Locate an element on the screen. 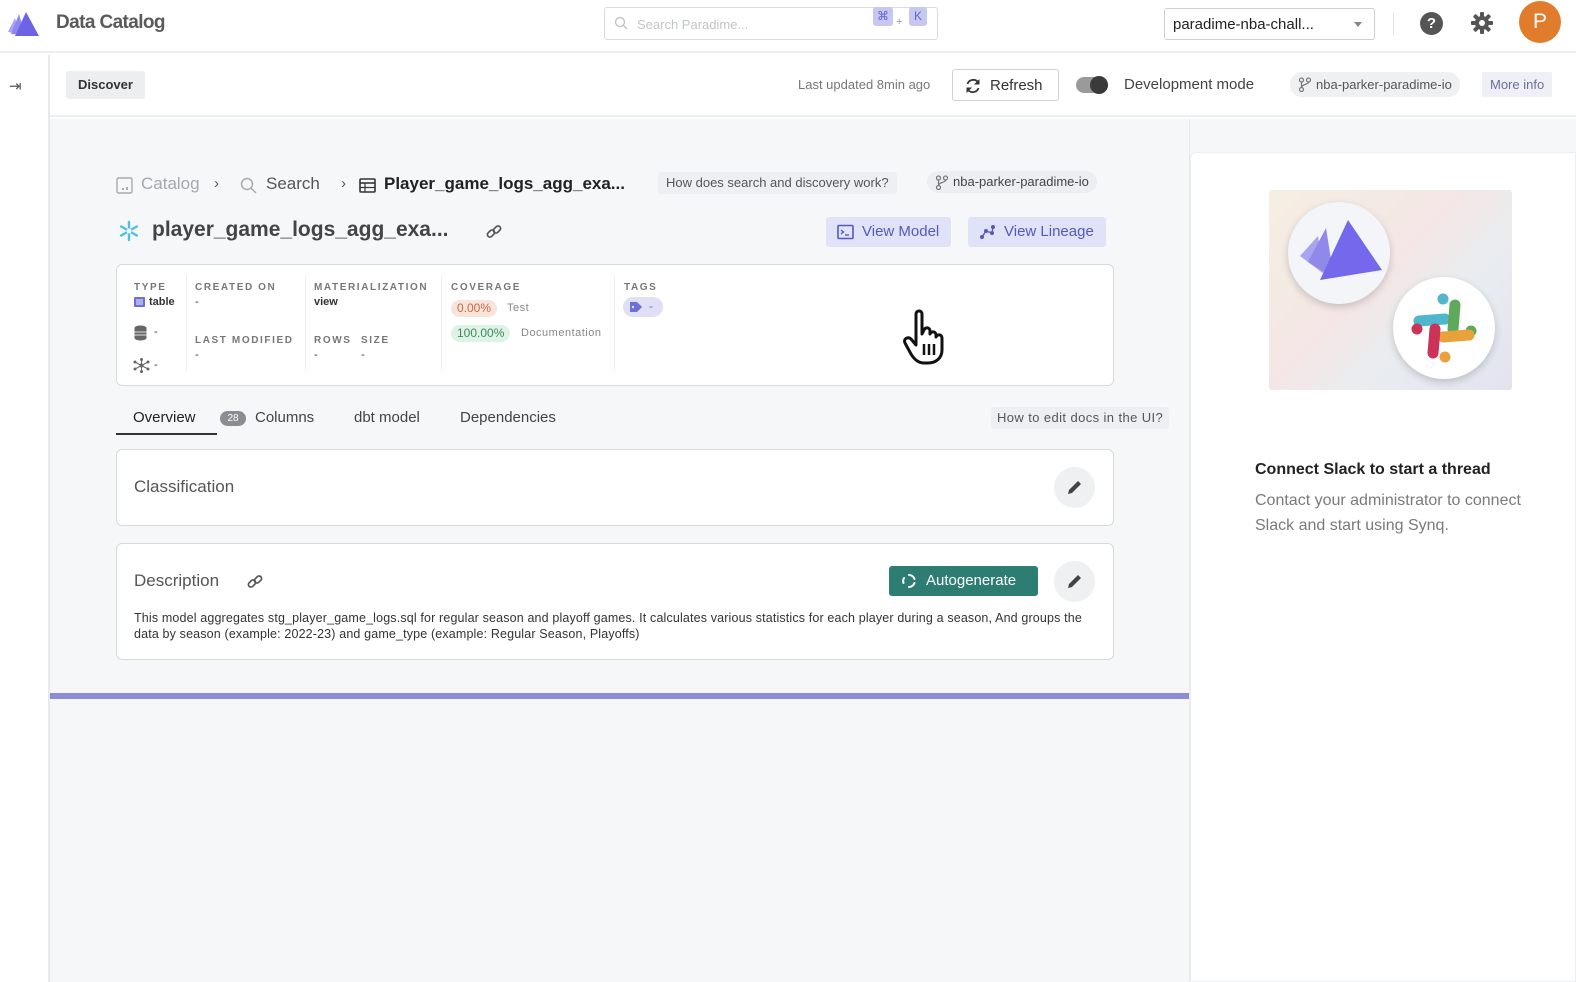  meta-col-dates: CREATED ON - LAST MODIFIED - is located at coordinates (246, 323).